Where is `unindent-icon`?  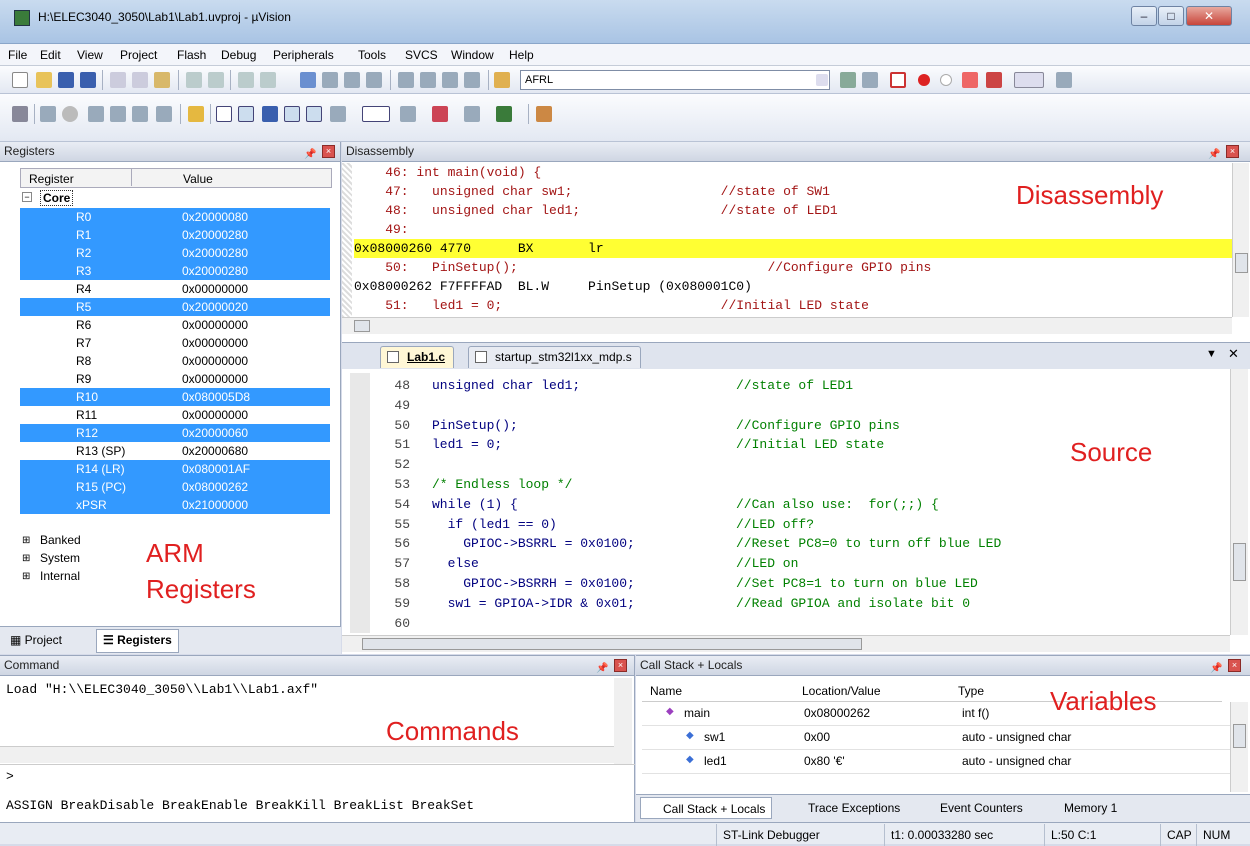 unindent-icon is located at coordinates (428, 80).